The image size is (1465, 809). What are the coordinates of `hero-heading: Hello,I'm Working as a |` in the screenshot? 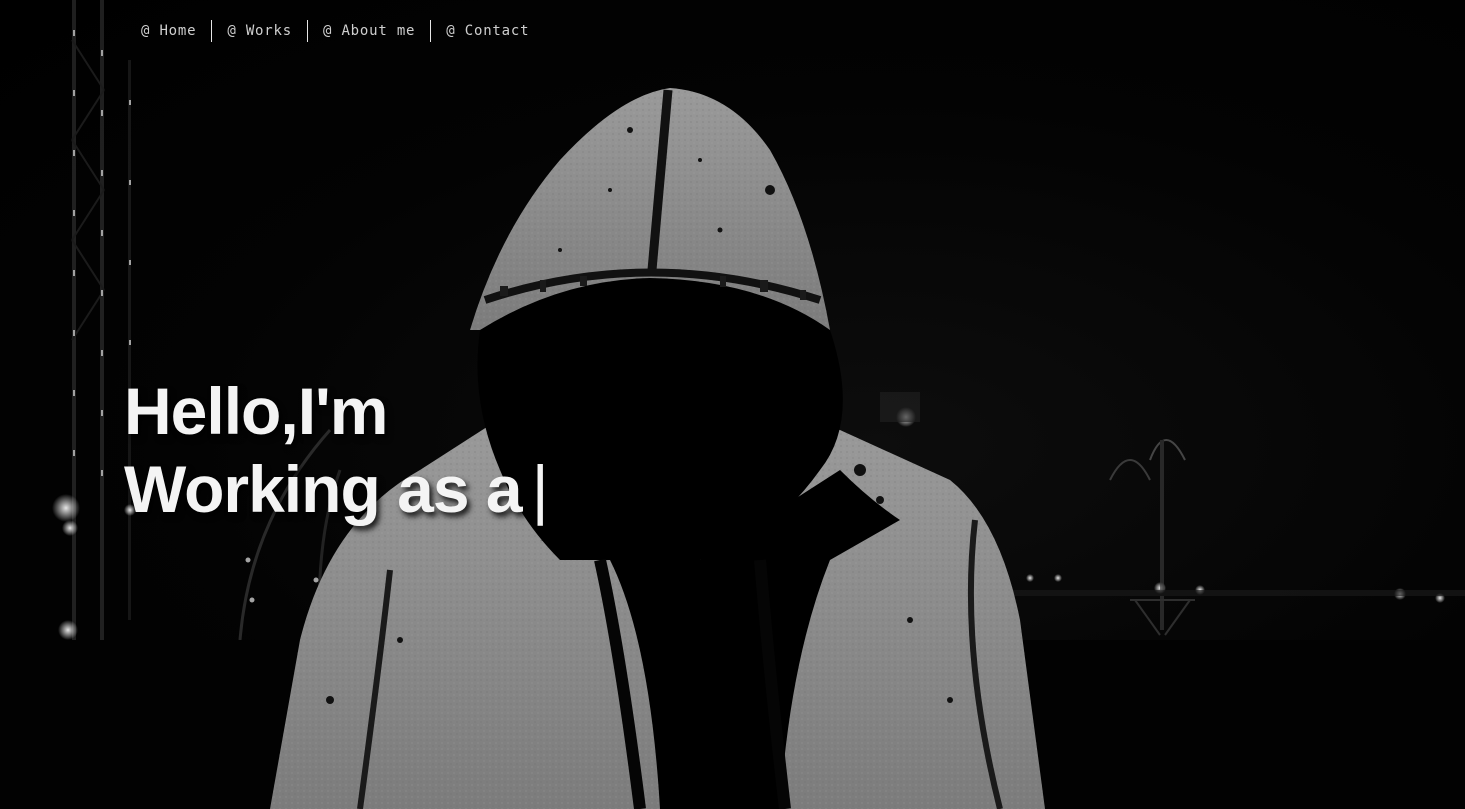 It's located at (336, 450).